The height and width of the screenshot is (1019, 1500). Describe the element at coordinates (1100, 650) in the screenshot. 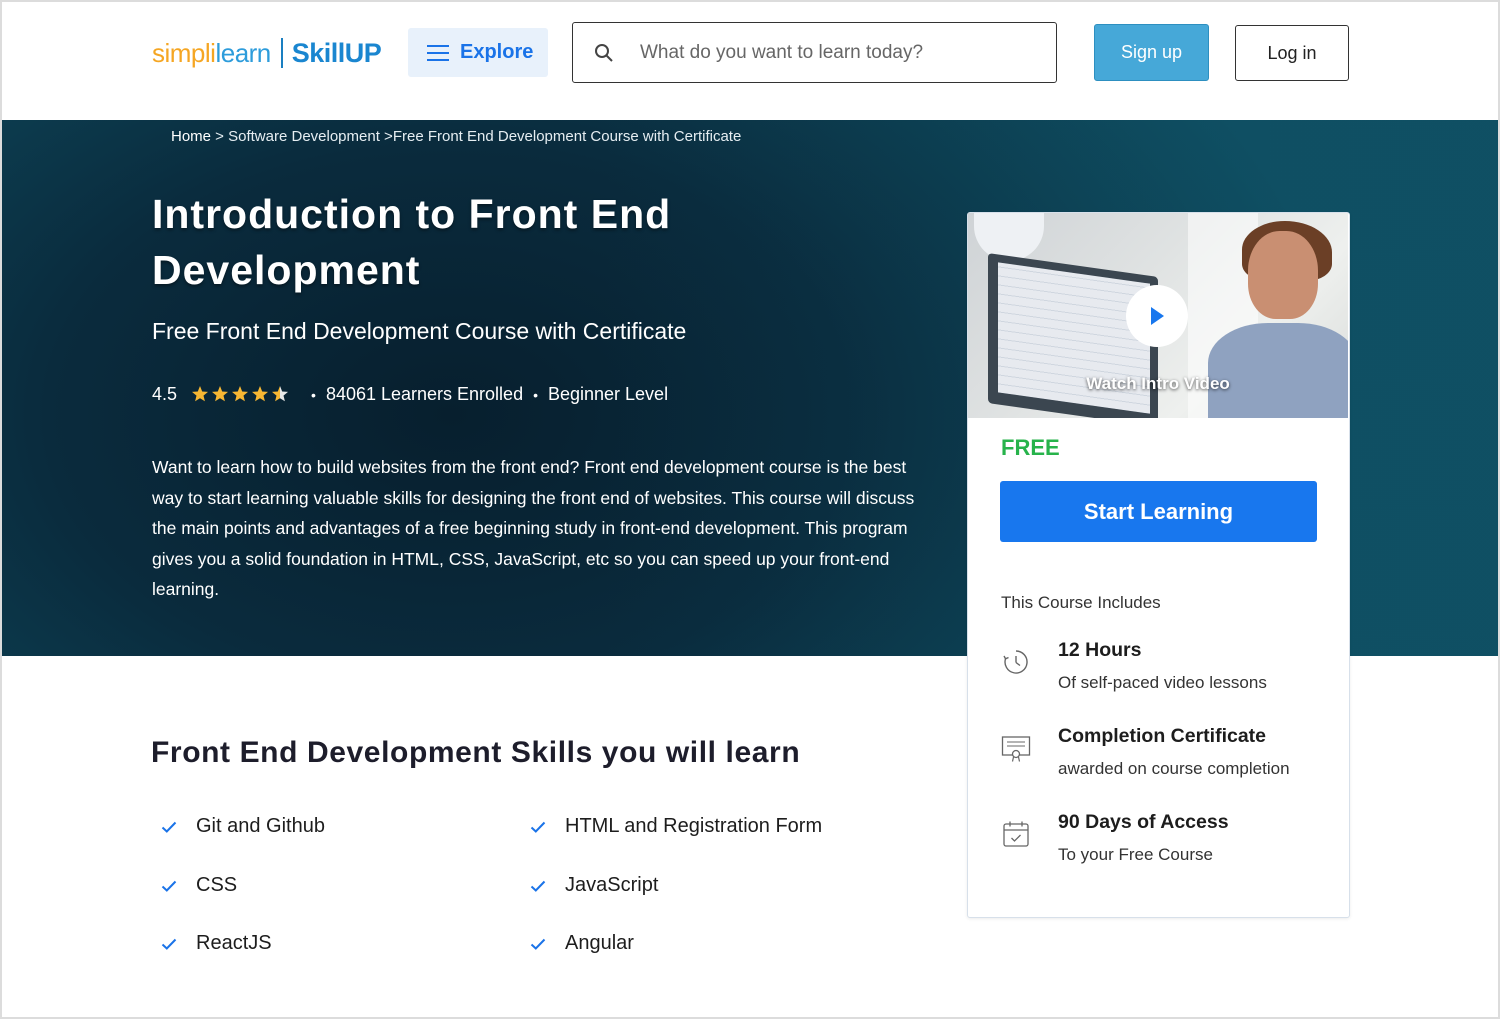

I see `include-title: 12 Hours` at that location.